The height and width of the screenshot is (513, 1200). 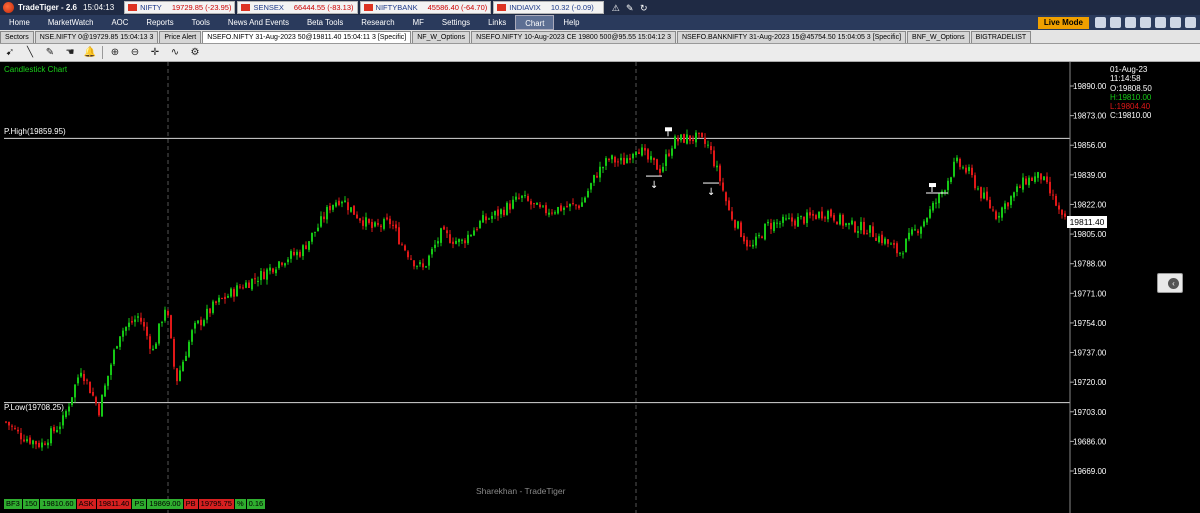 What do you see at coordinates (17, 37) in the screenshot?
I see `tab-sectors: Sectors` at bounding box center [17, 37].